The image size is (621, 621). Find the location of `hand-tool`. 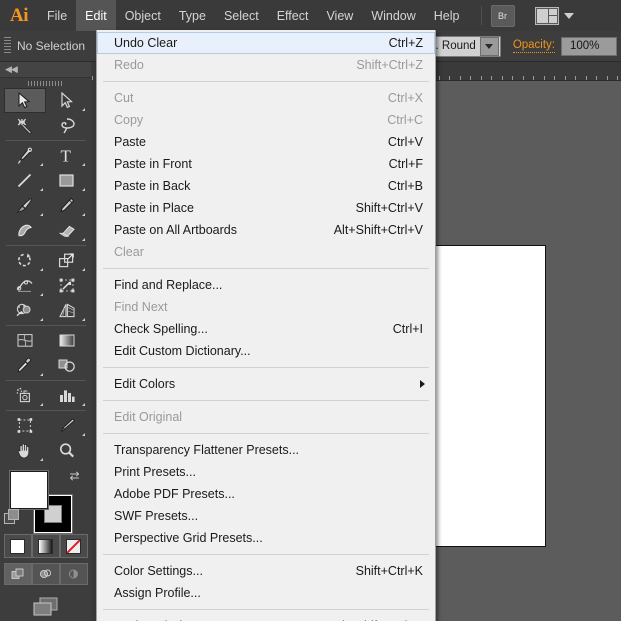

hand-tool is located at coordinates (25, 450).